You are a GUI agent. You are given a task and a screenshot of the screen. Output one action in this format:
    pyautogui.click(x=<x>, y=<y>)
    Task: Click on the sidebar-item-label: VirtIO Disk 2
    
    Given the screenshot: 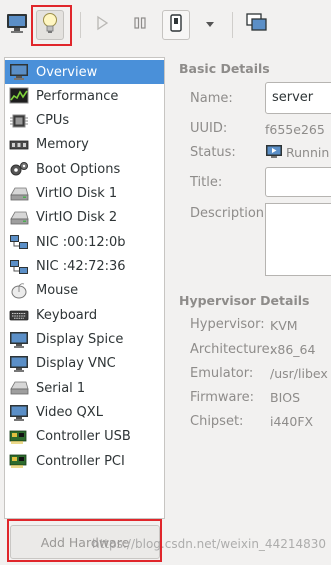 What is the action you would take?
    pyautogui.click(x=77, y=218)
    